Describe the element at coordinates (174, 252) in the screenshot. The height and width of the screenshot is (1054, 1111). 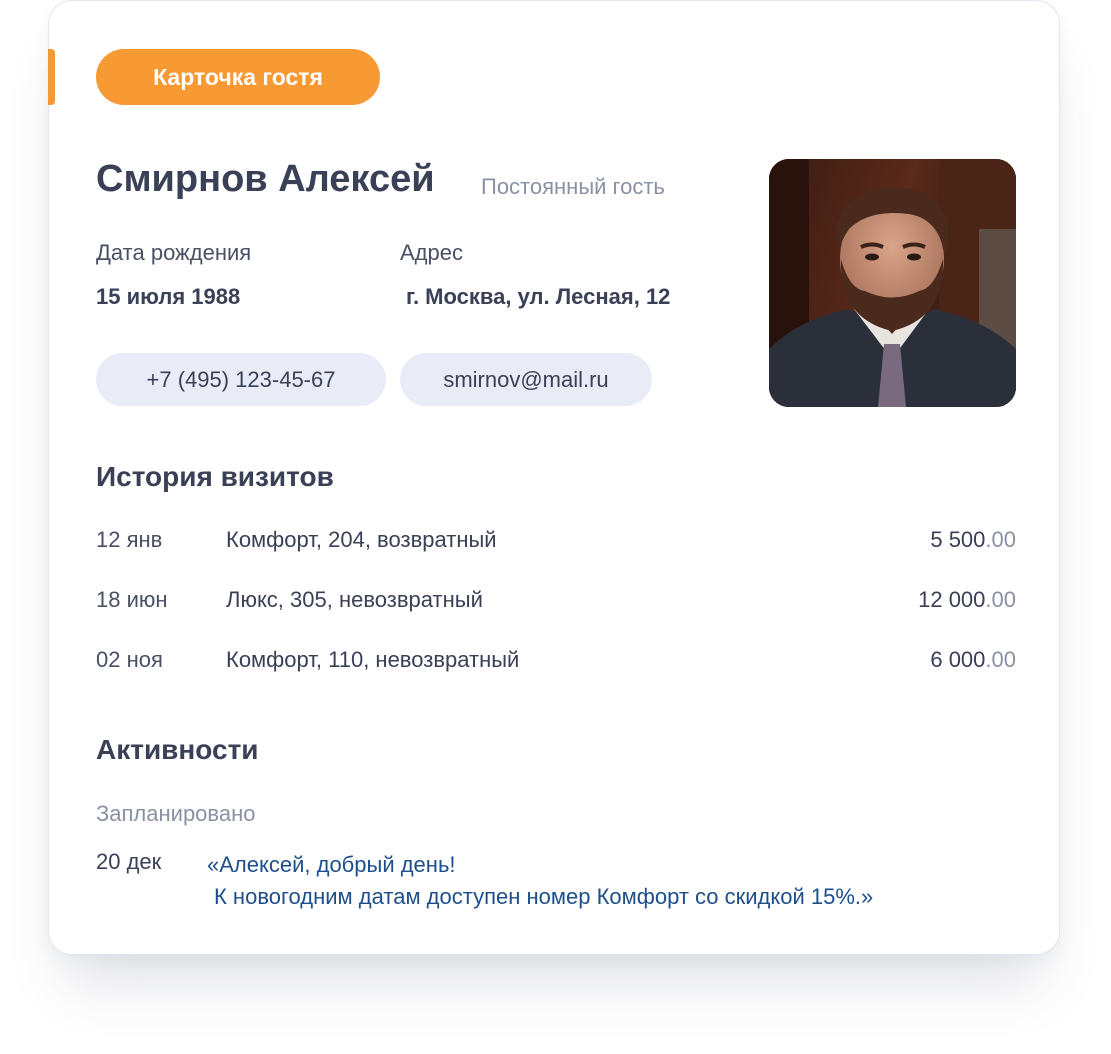
I see `birth-date-label: Дата рождения` at that location.